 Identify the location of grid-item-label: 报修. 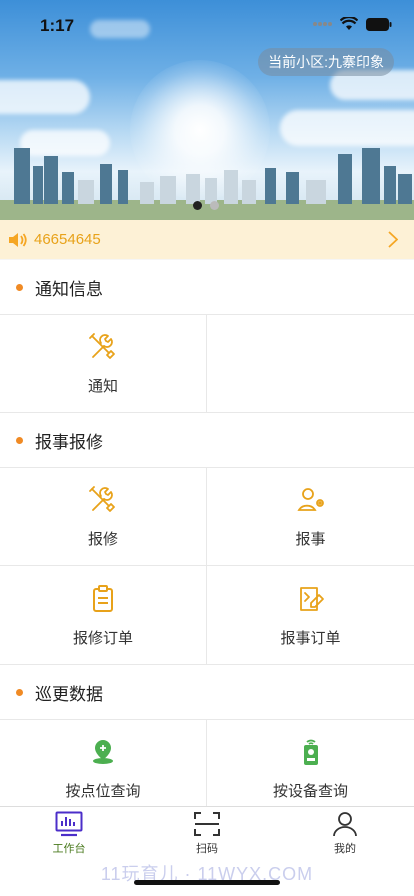
(102, 539).